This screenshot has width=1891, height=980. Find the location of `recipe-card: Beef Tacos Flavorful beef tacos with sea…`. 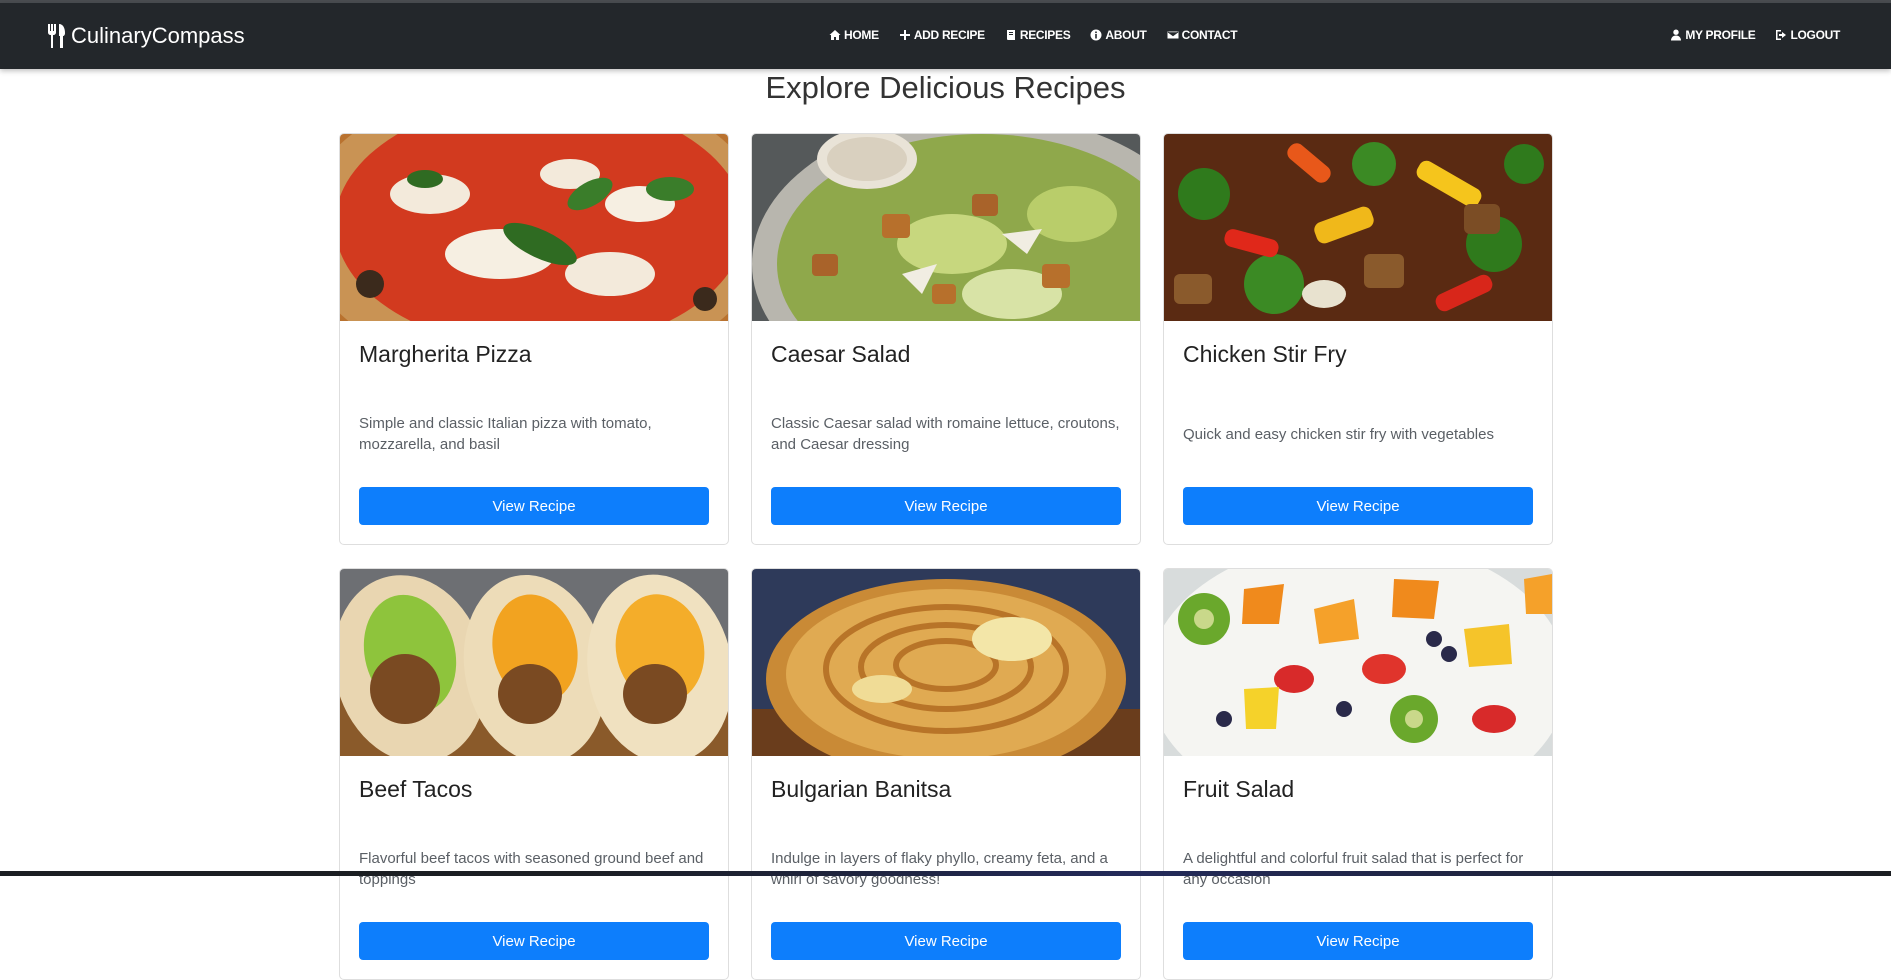

recipe-card: Beef Tacos Flavorful beef tacos with sea… is located at coordinates (534, 774).